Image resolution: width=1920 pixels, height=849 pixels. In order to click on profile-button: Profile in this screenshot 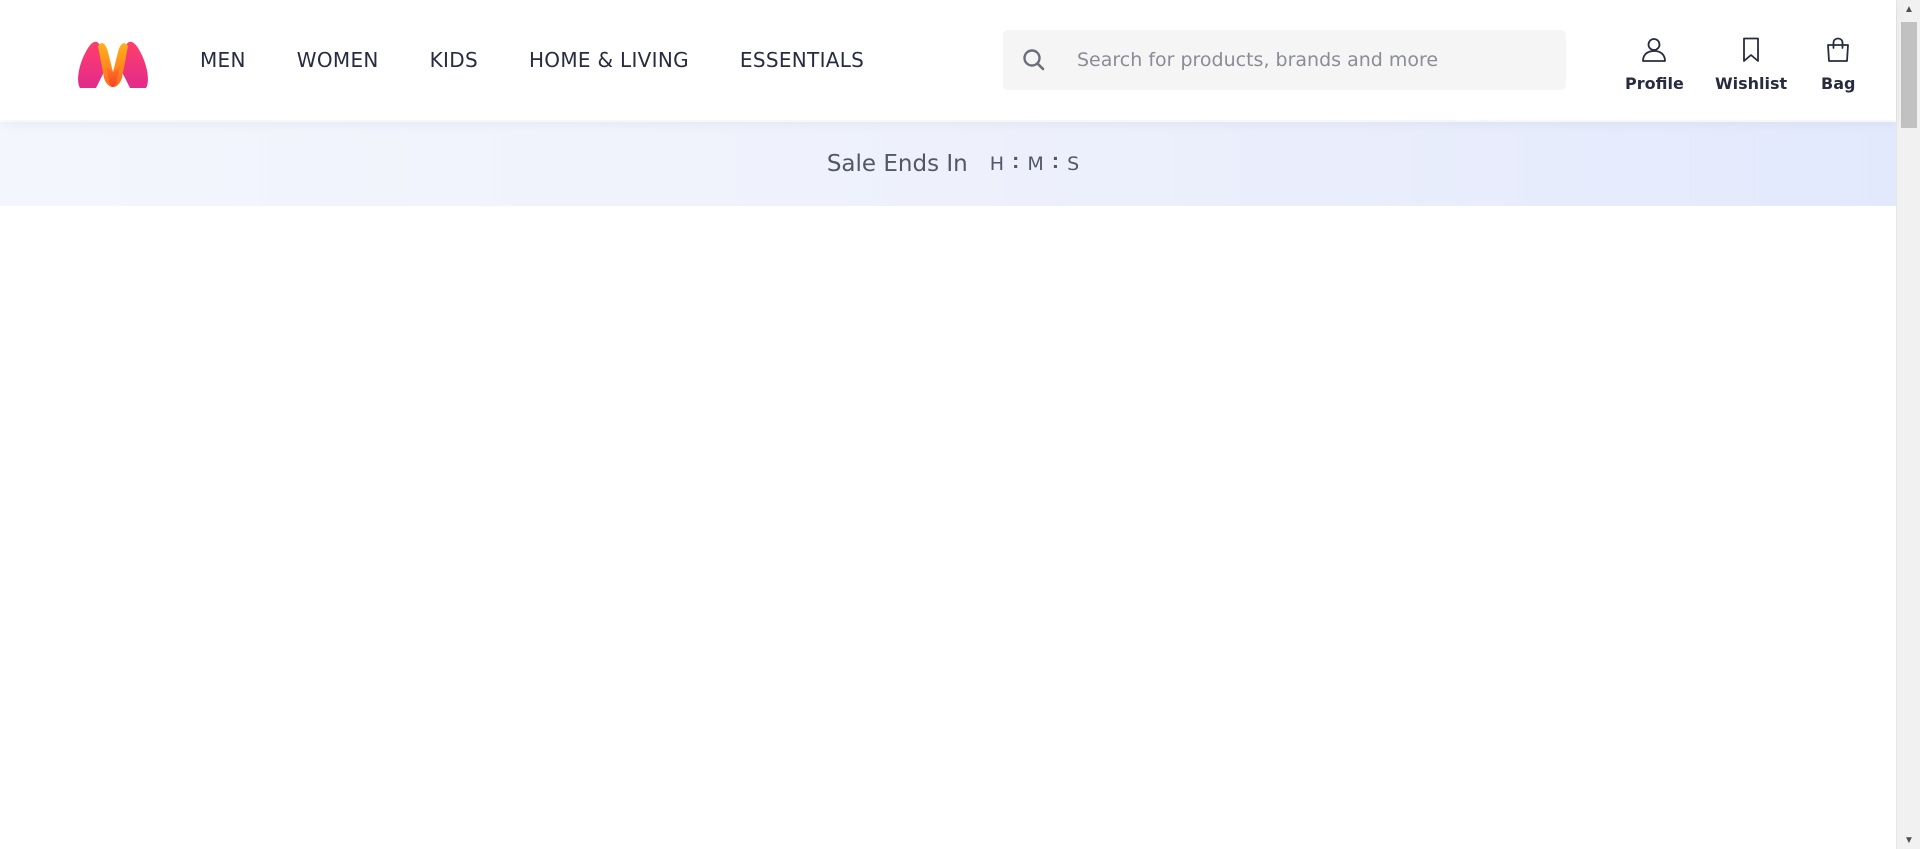, I will do `click(1654, 64)`.